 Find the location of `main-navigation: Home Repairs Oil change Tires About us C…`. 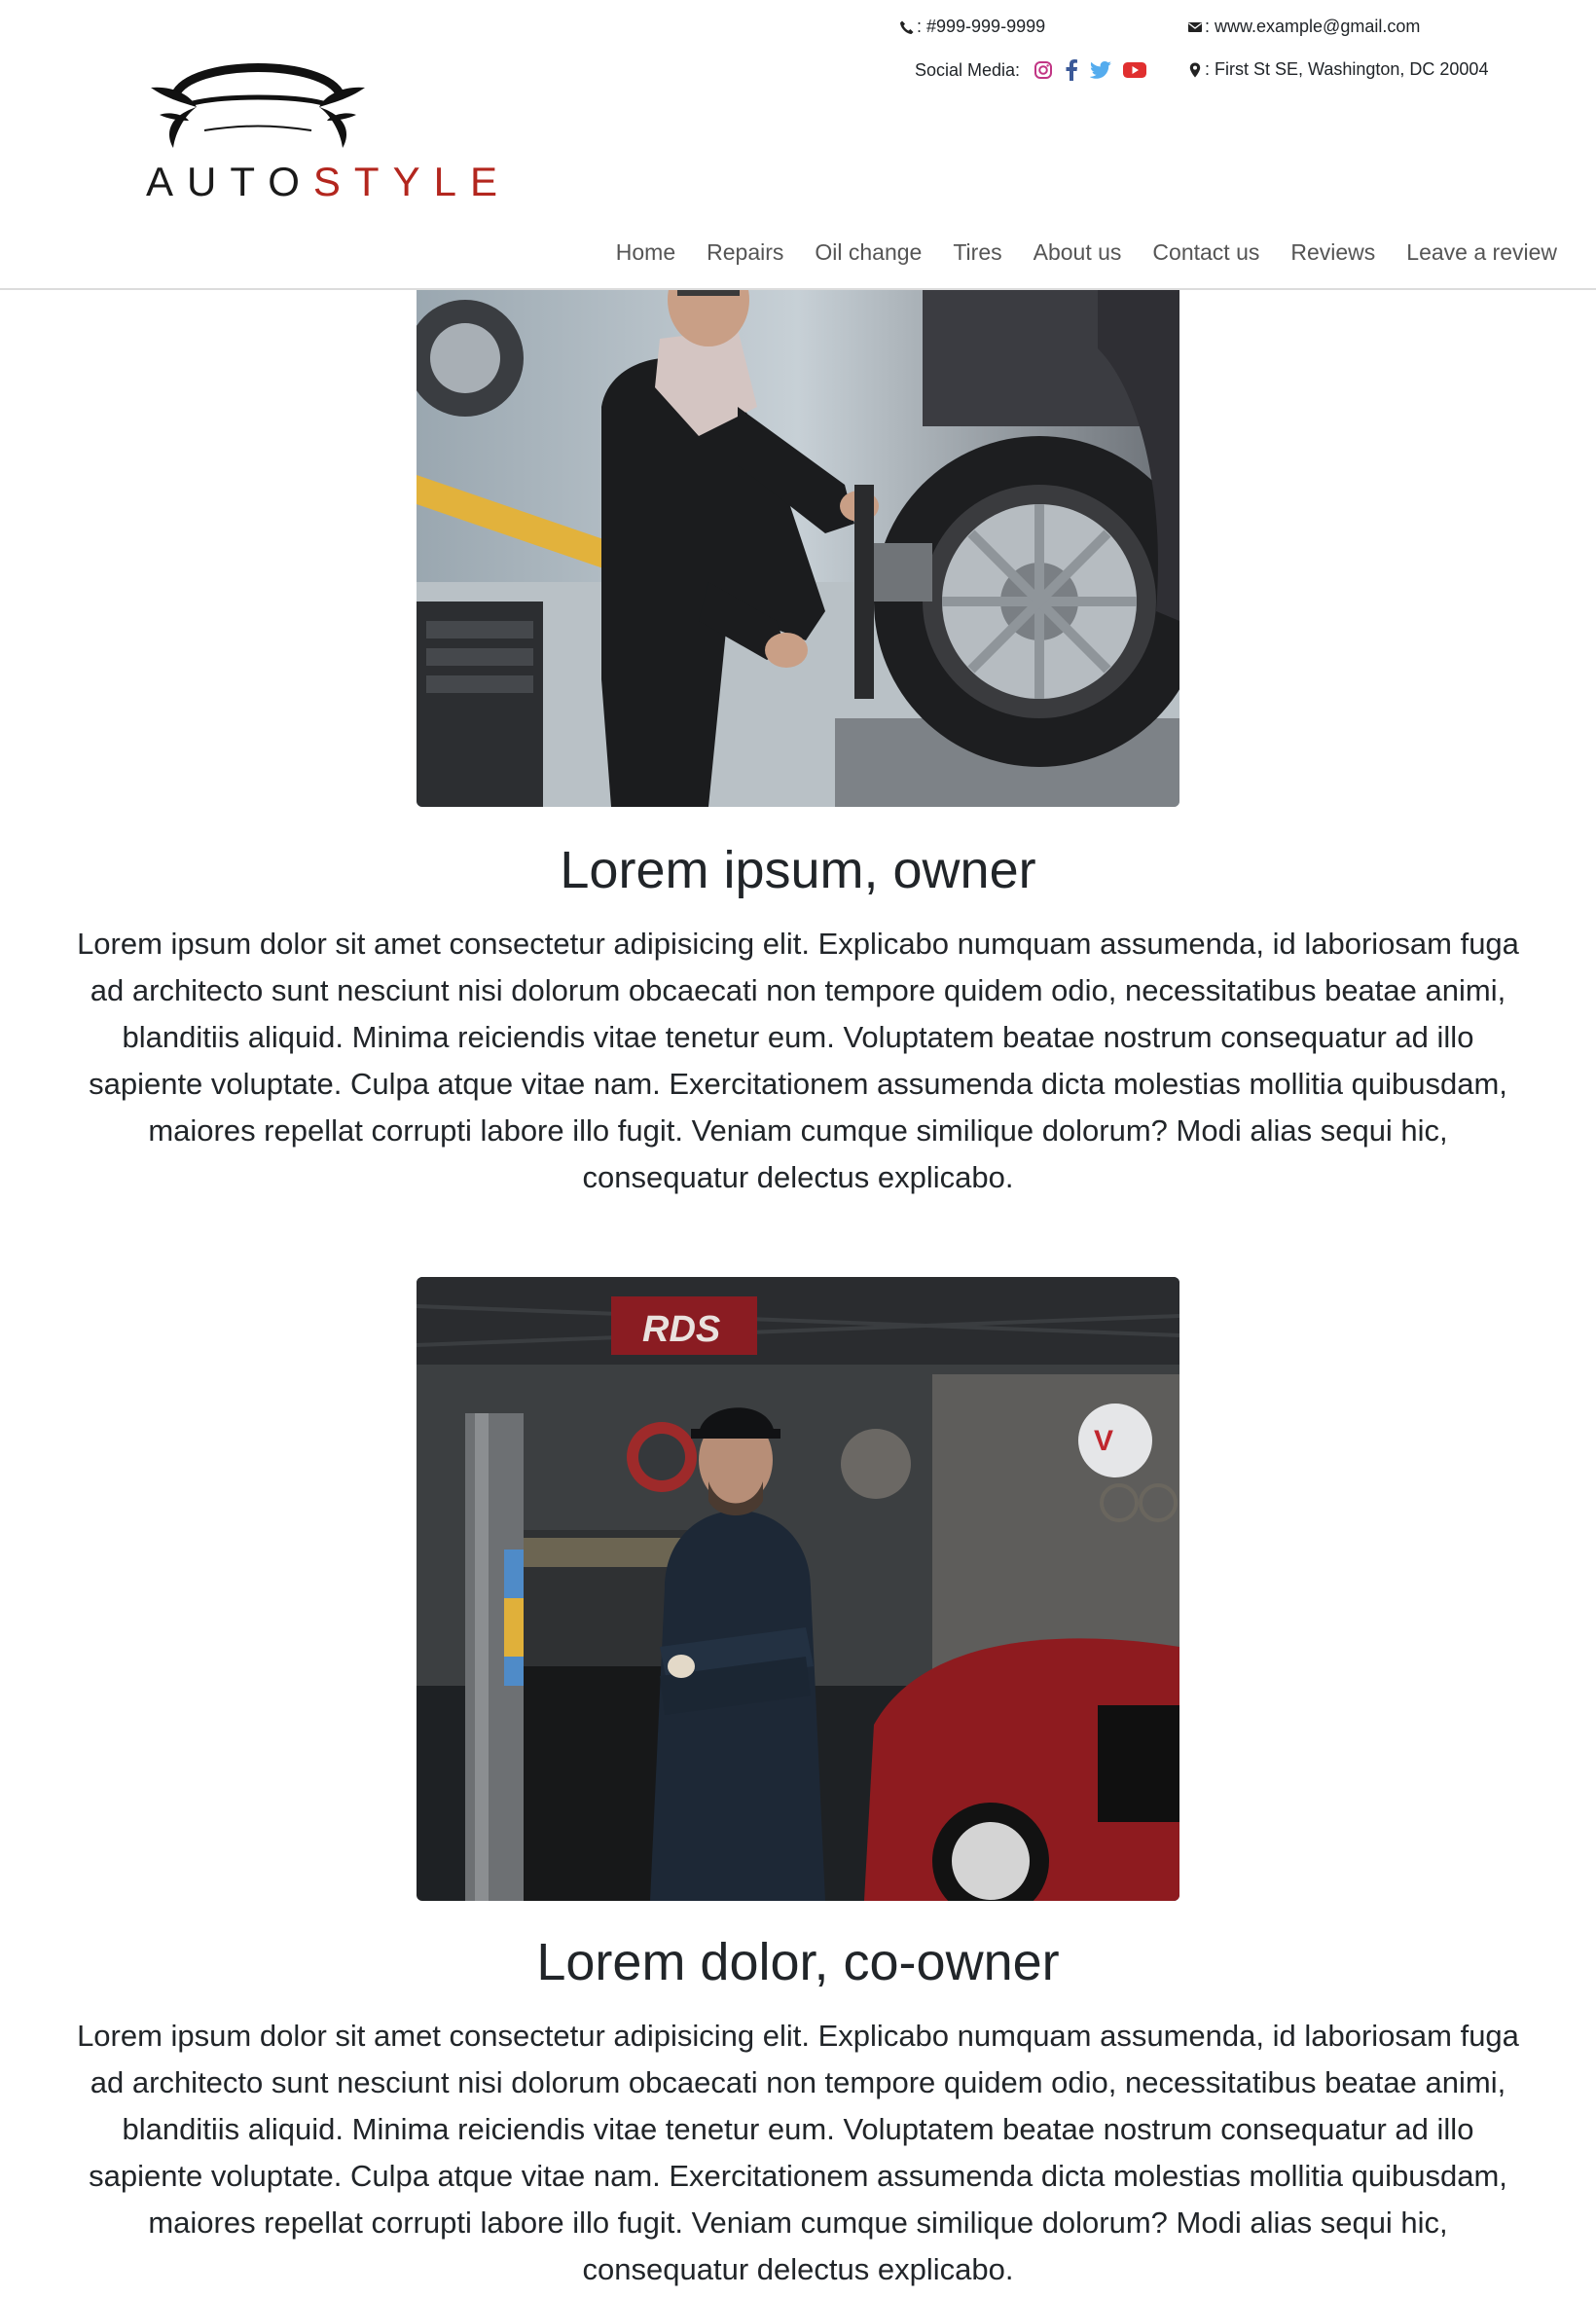

main-navigation: Home Repairs Oil change Tires About us C… is located at coordinates (1086, 252).